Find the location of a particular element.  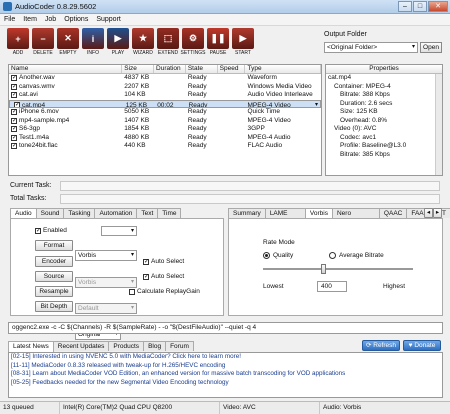

maximize-button: □ is located at coordinates (420, 6).